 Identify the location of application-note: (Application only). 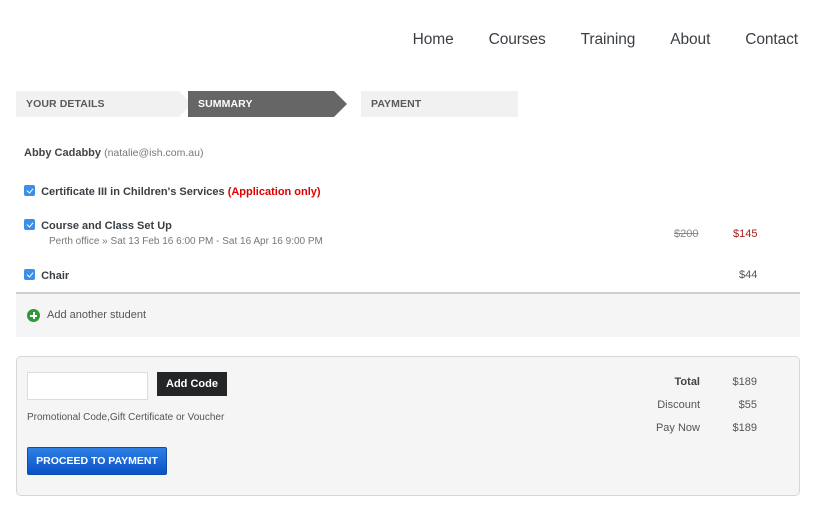
(274, 192).